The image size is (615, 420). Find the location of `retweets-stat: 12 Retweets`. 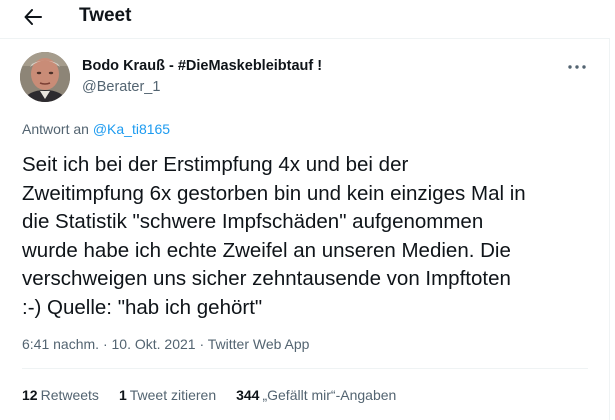

retweets-stat: 12 Retweets is located at coordinates (60, 397).